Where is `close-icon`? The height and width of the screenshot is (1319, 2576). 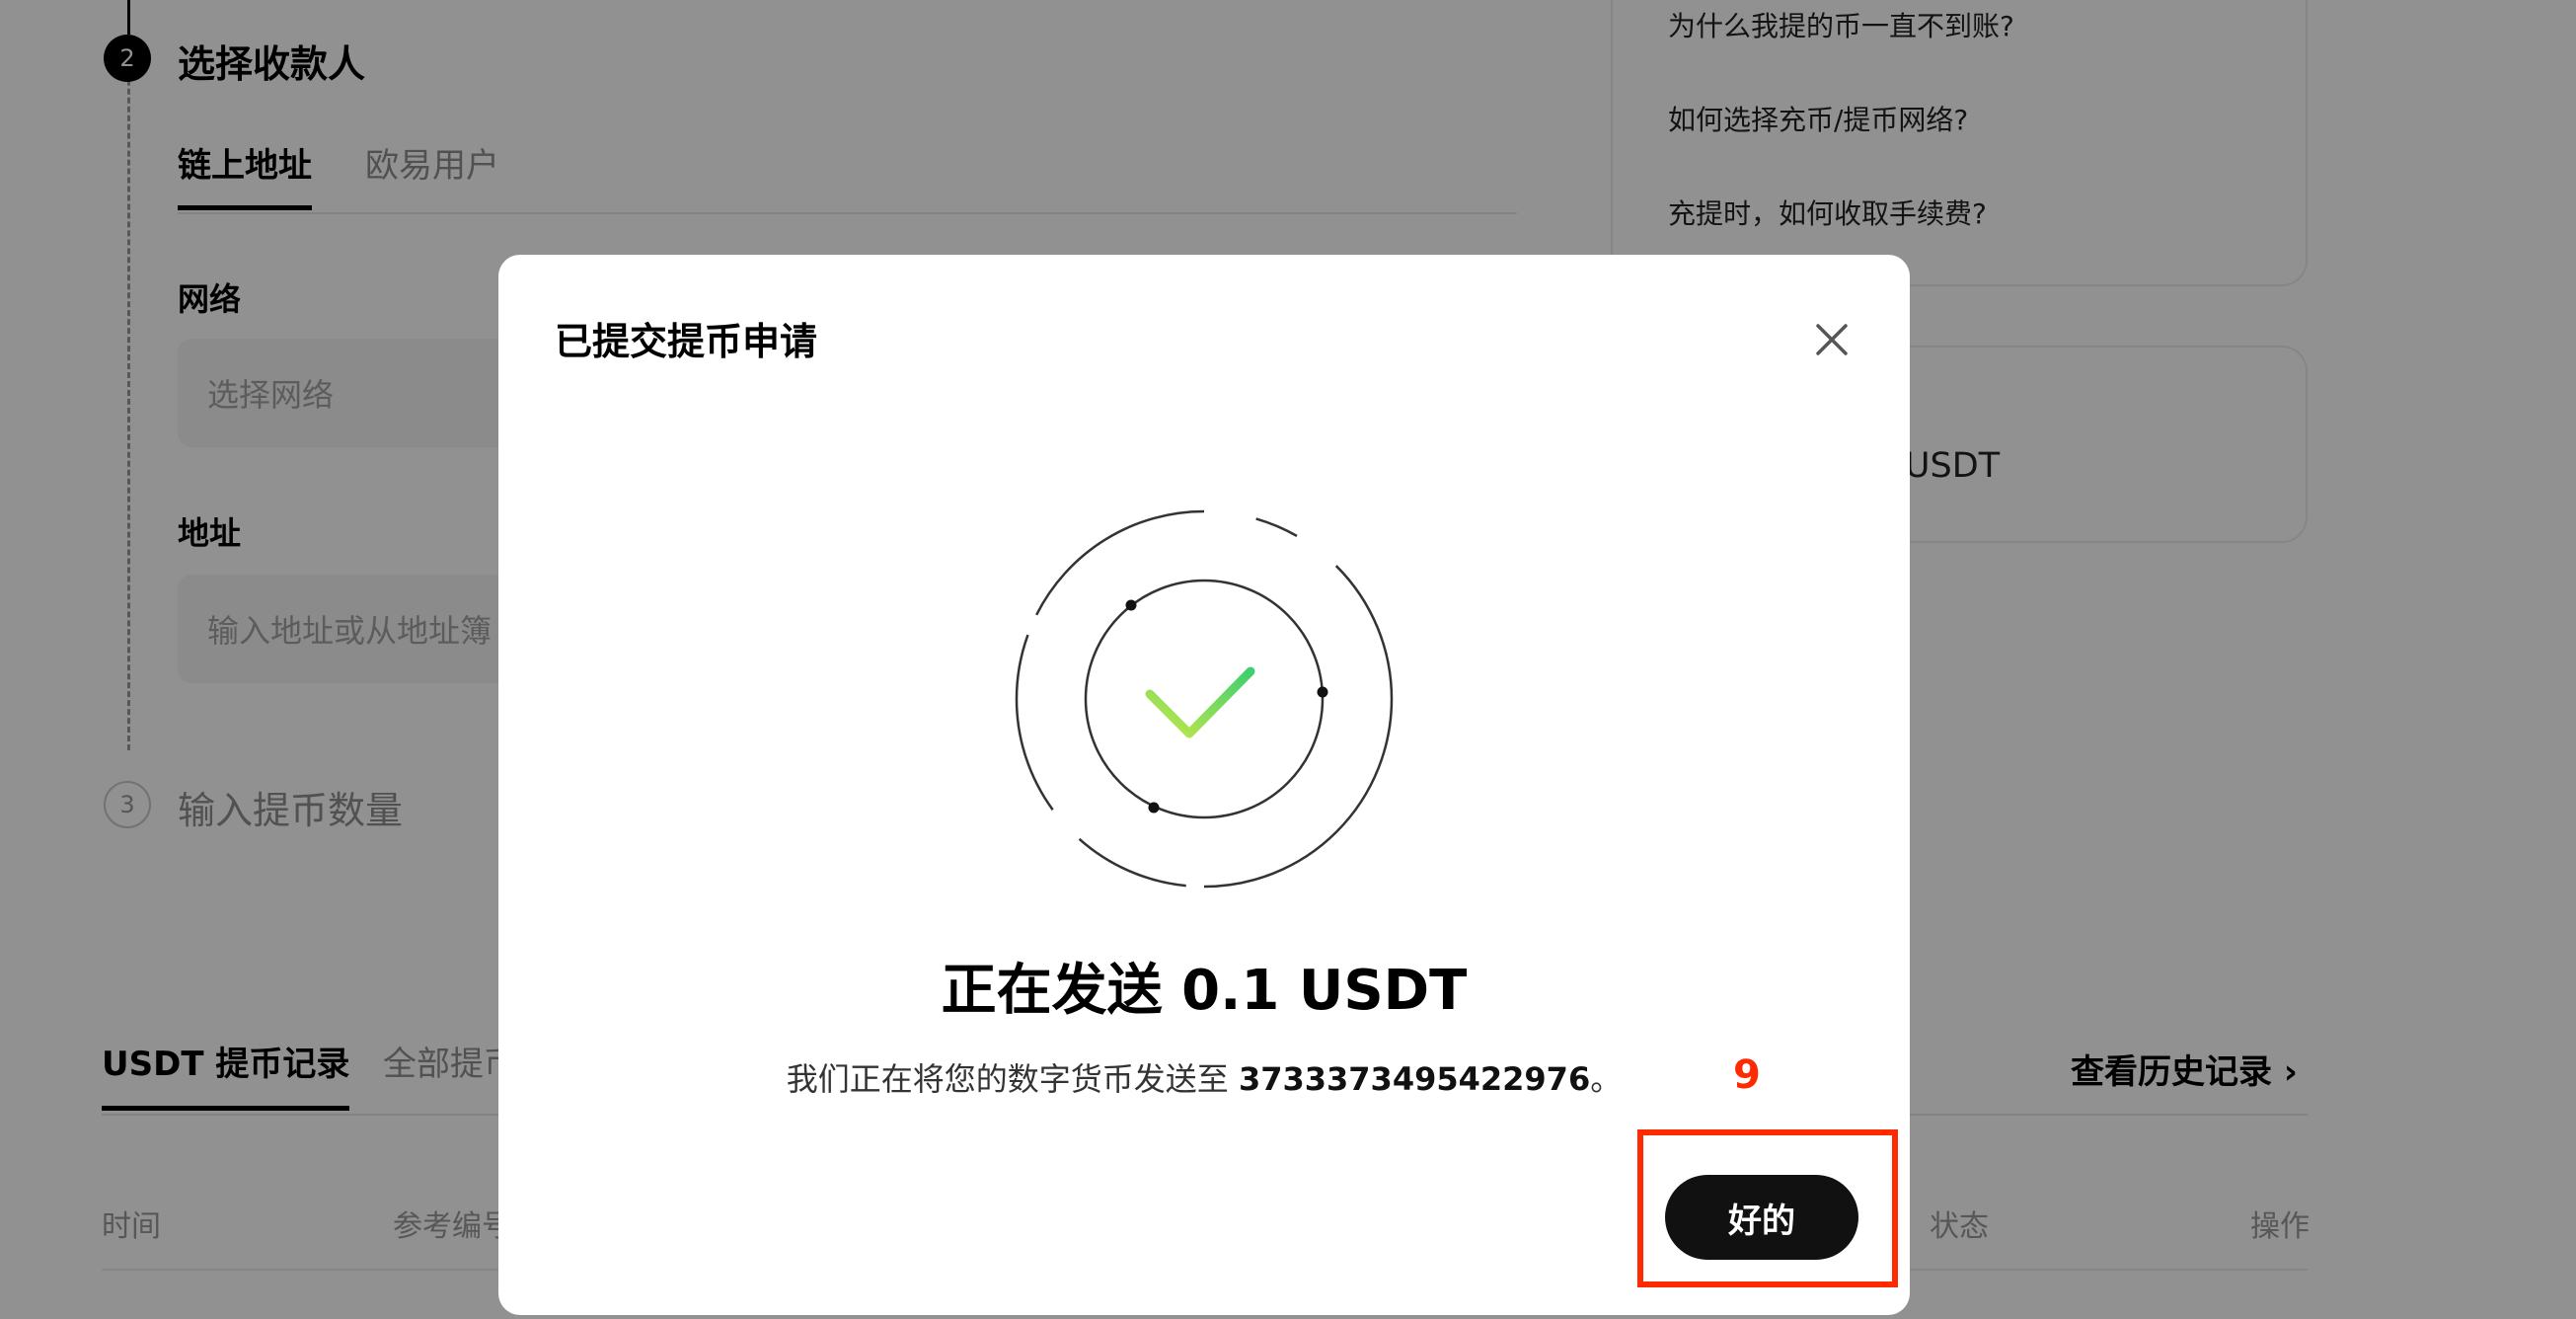 close-icon is located at coordinates (1832, 339).